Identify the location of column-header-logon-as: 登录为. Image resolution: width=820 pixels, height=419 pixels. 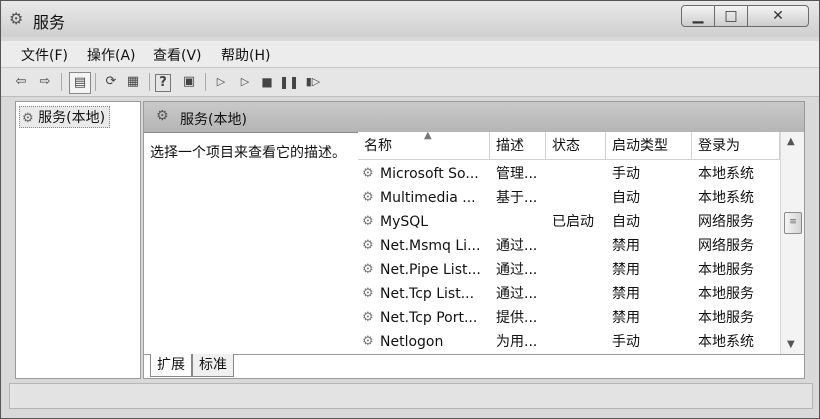
(736, 146).